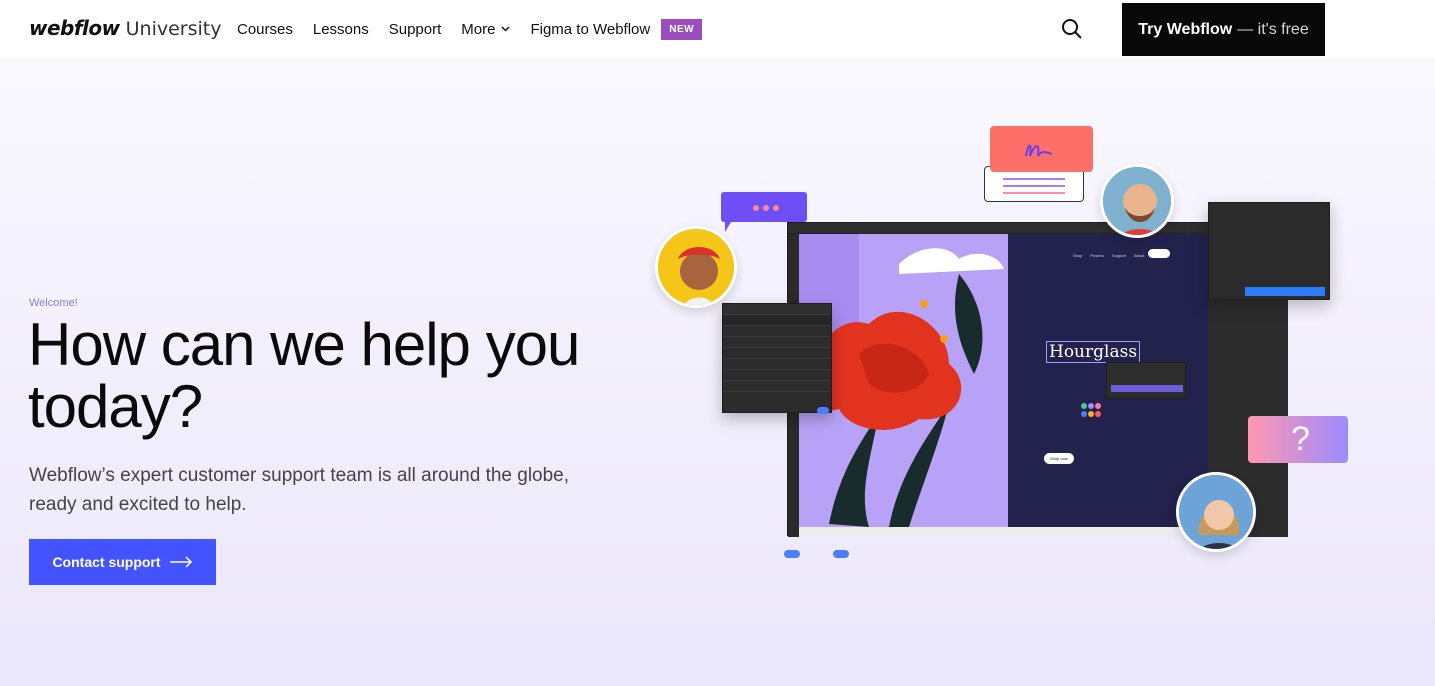 The height and width of the screenshot is (686, 1435). I want to click on chat-bubble-dots, so click(764, 212).